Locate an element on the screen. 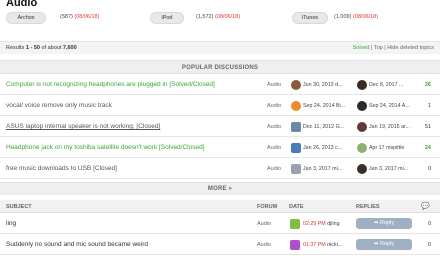 This screenshot has width=440, height=259. reply-count: 24 is located at coordinates (427, 148).